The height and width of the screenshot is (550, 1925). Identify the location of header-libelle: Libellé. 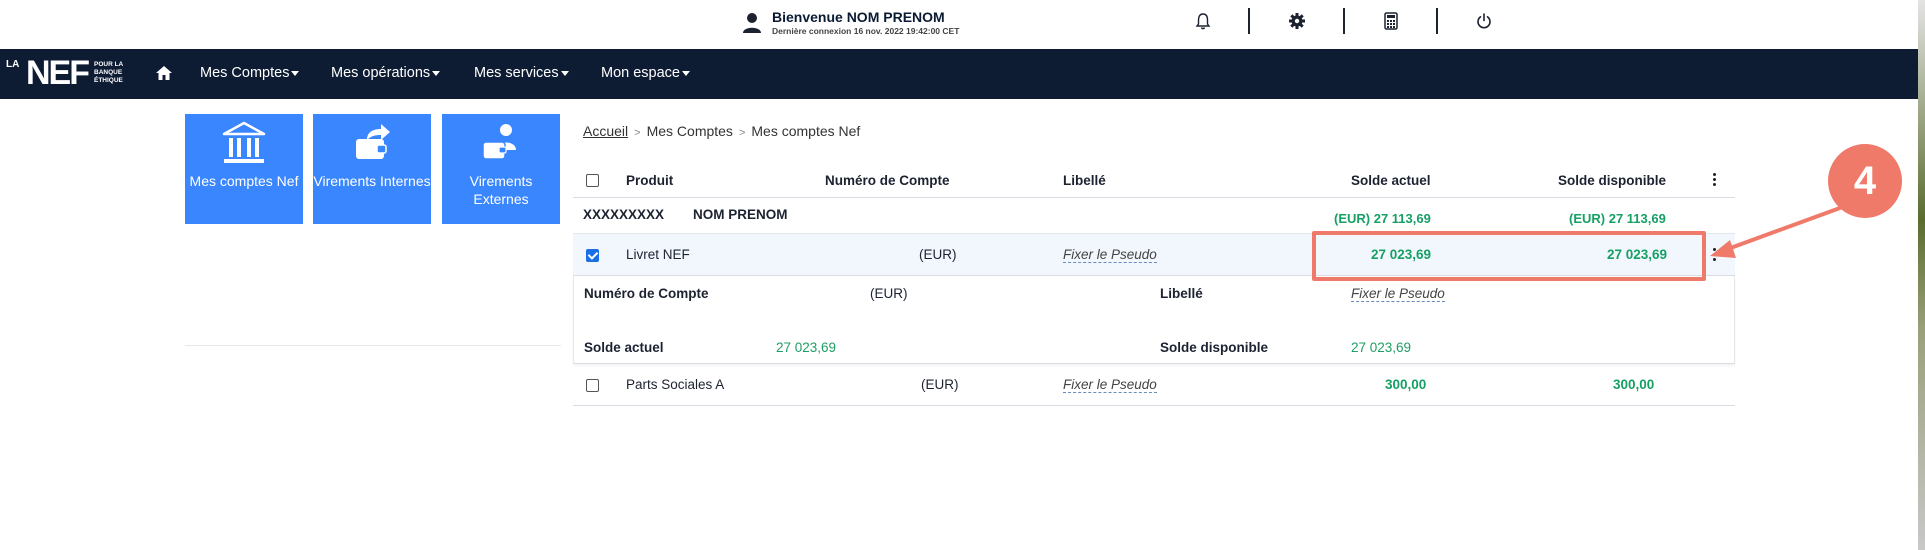
(1084, 180).